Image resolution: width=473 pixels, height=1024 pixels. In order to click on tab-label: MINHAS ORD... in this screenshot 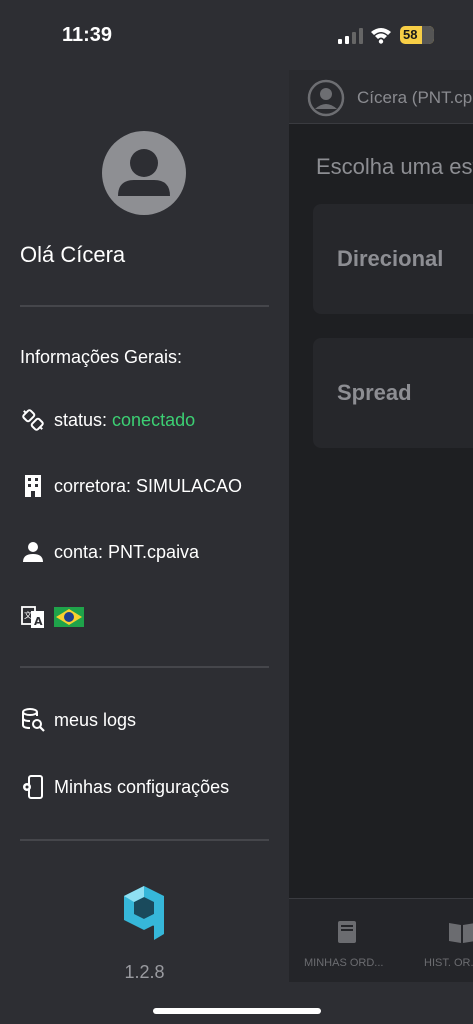, I will do `click(344, 963)`.